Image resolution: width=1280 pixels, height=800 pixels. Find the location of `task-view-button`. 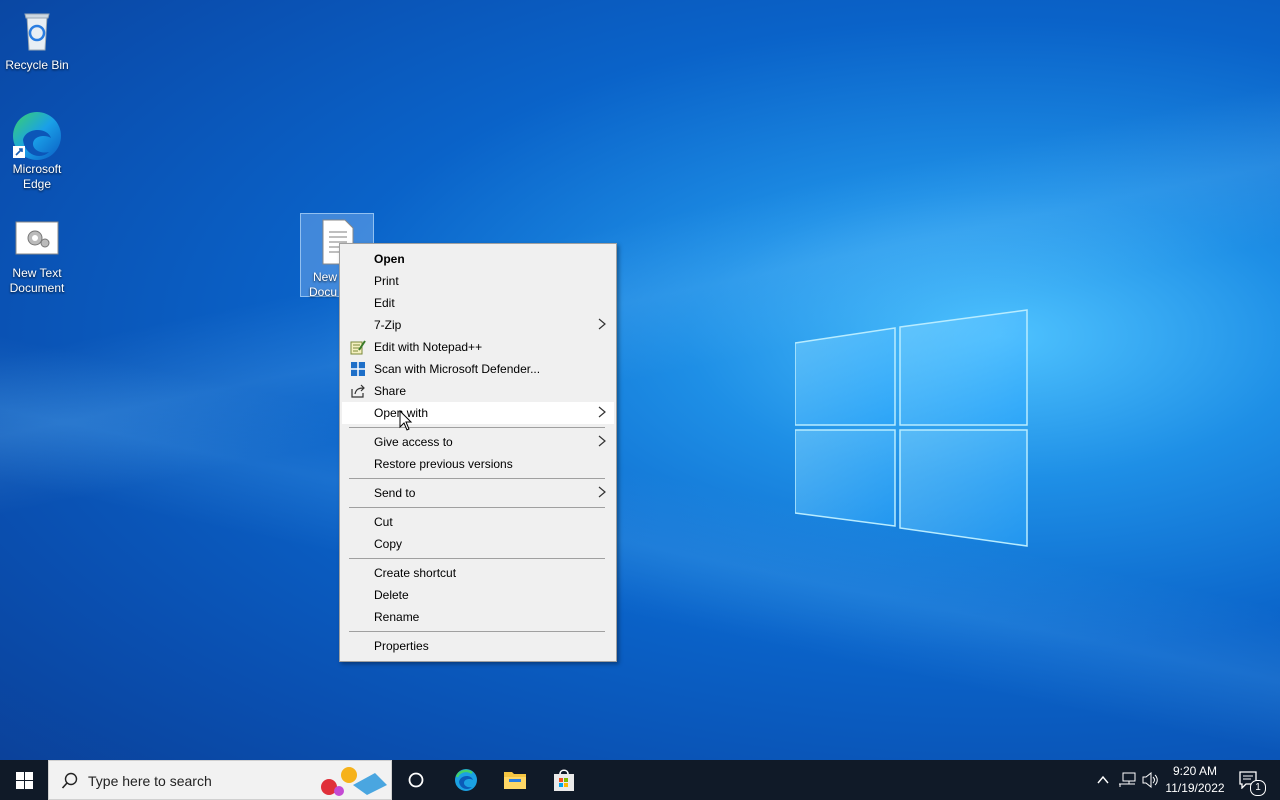

task-view-button is located at coordinates (416, 780).